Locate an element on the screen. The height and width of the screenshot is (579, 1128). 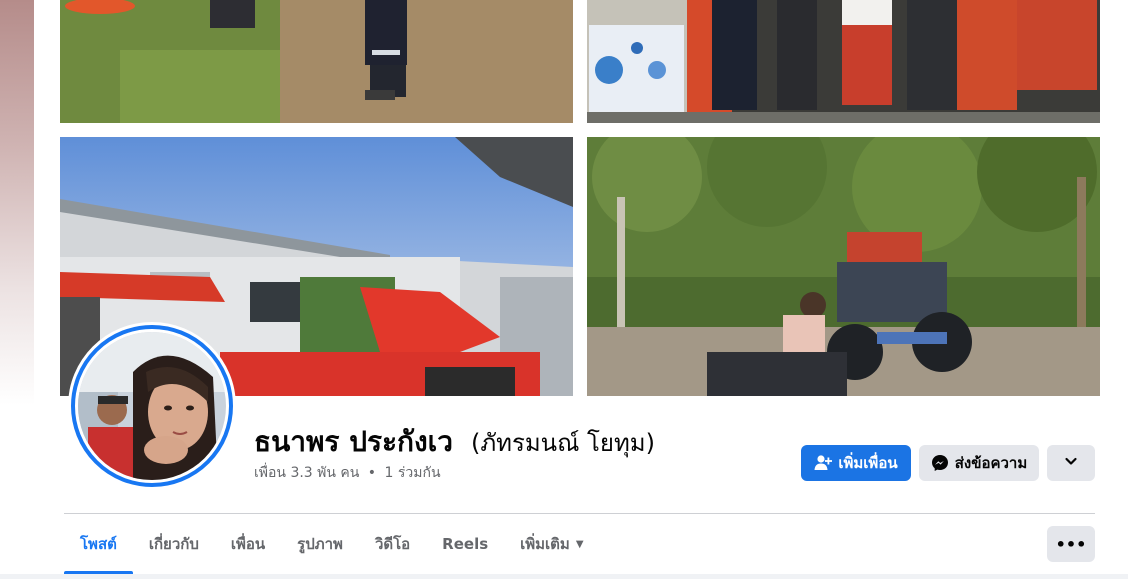
friends-count-link: เพื่อน 3.3 พัน คน is located at coordinates (306, 473).